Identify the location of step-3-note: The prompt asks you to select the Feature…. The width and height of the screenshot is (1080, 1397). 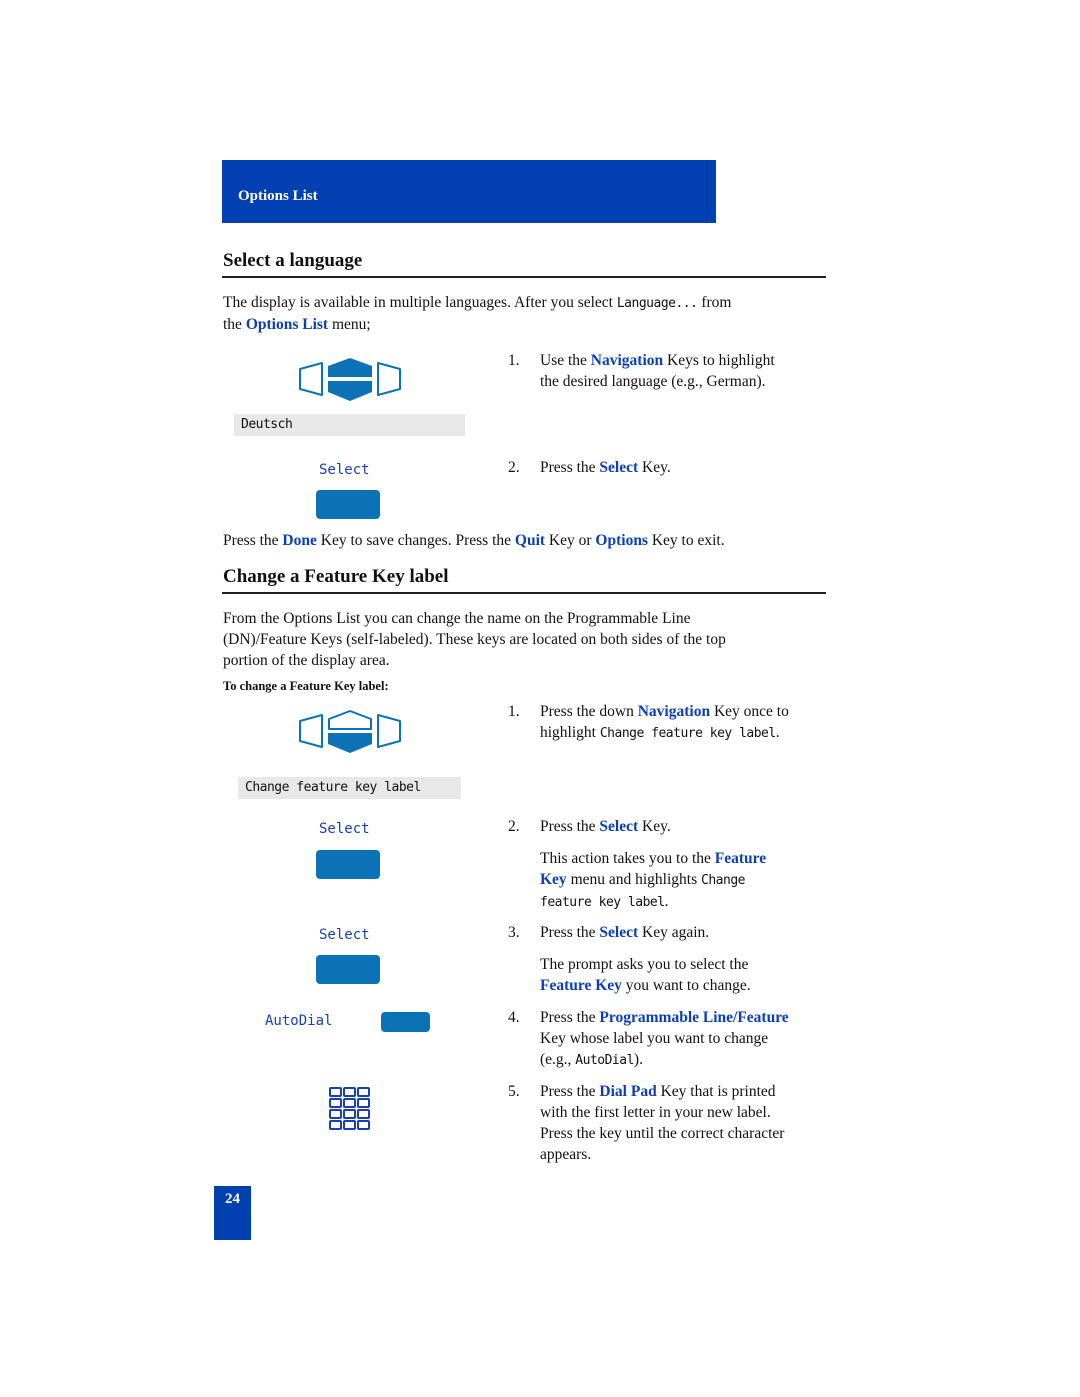
(685, 975).